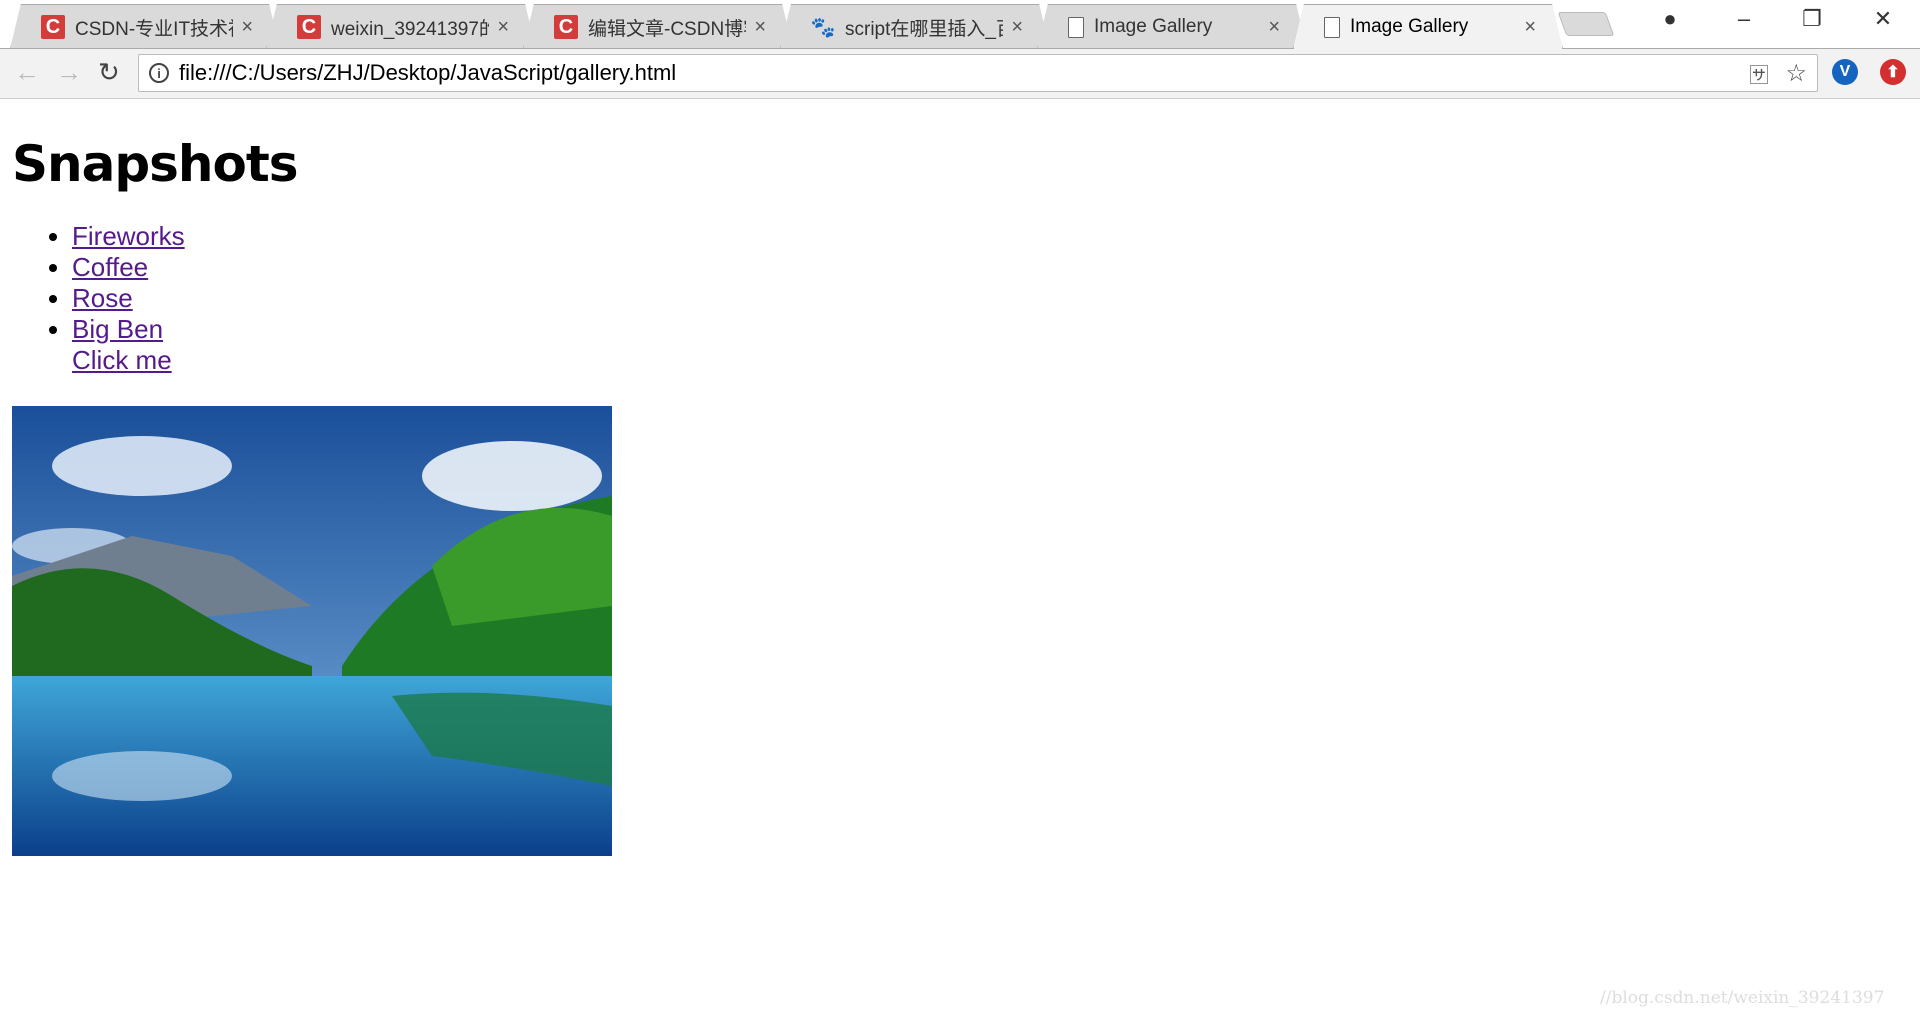 Image resolution: width=1920 pixels, height=1020 pixels. I want to click on minimize-button: –, so click(1744, 19).